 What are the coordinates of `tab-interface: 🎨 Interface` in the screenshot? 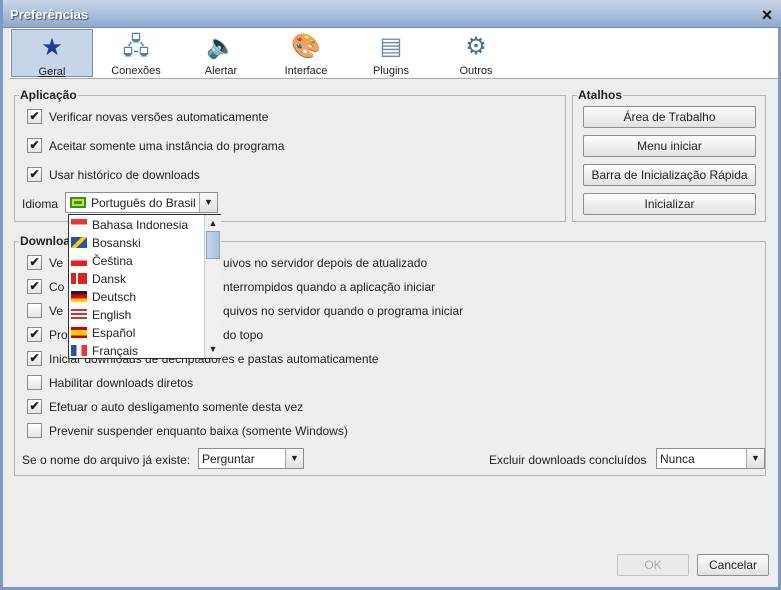 It's located at (306, 53).